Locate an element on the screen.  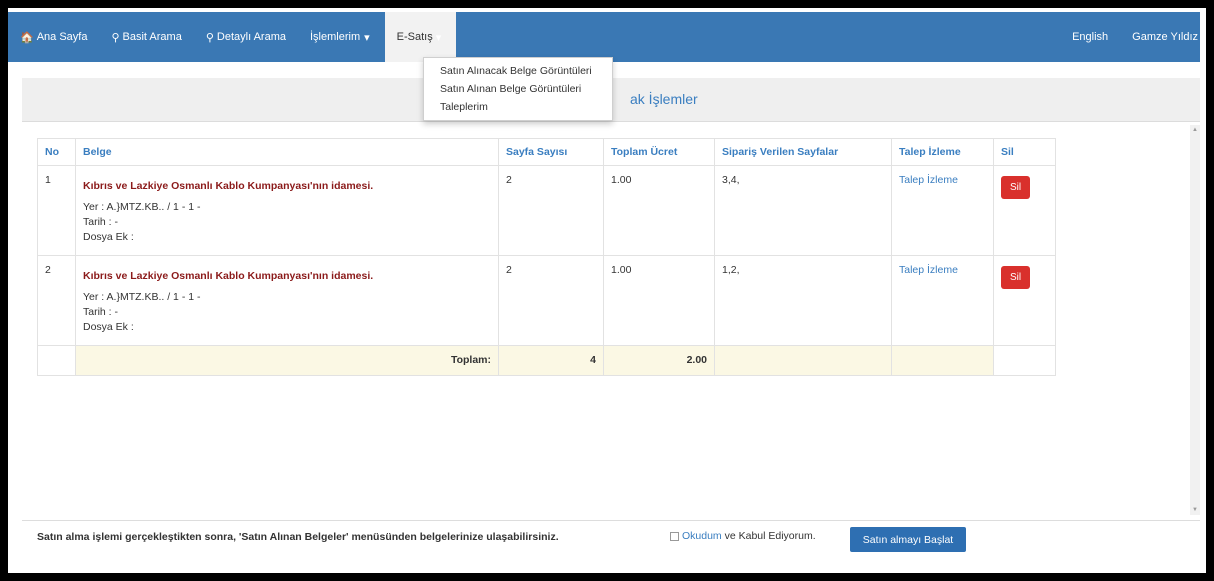
column-header-delete: Sil is located at coordinates (1024, 152).